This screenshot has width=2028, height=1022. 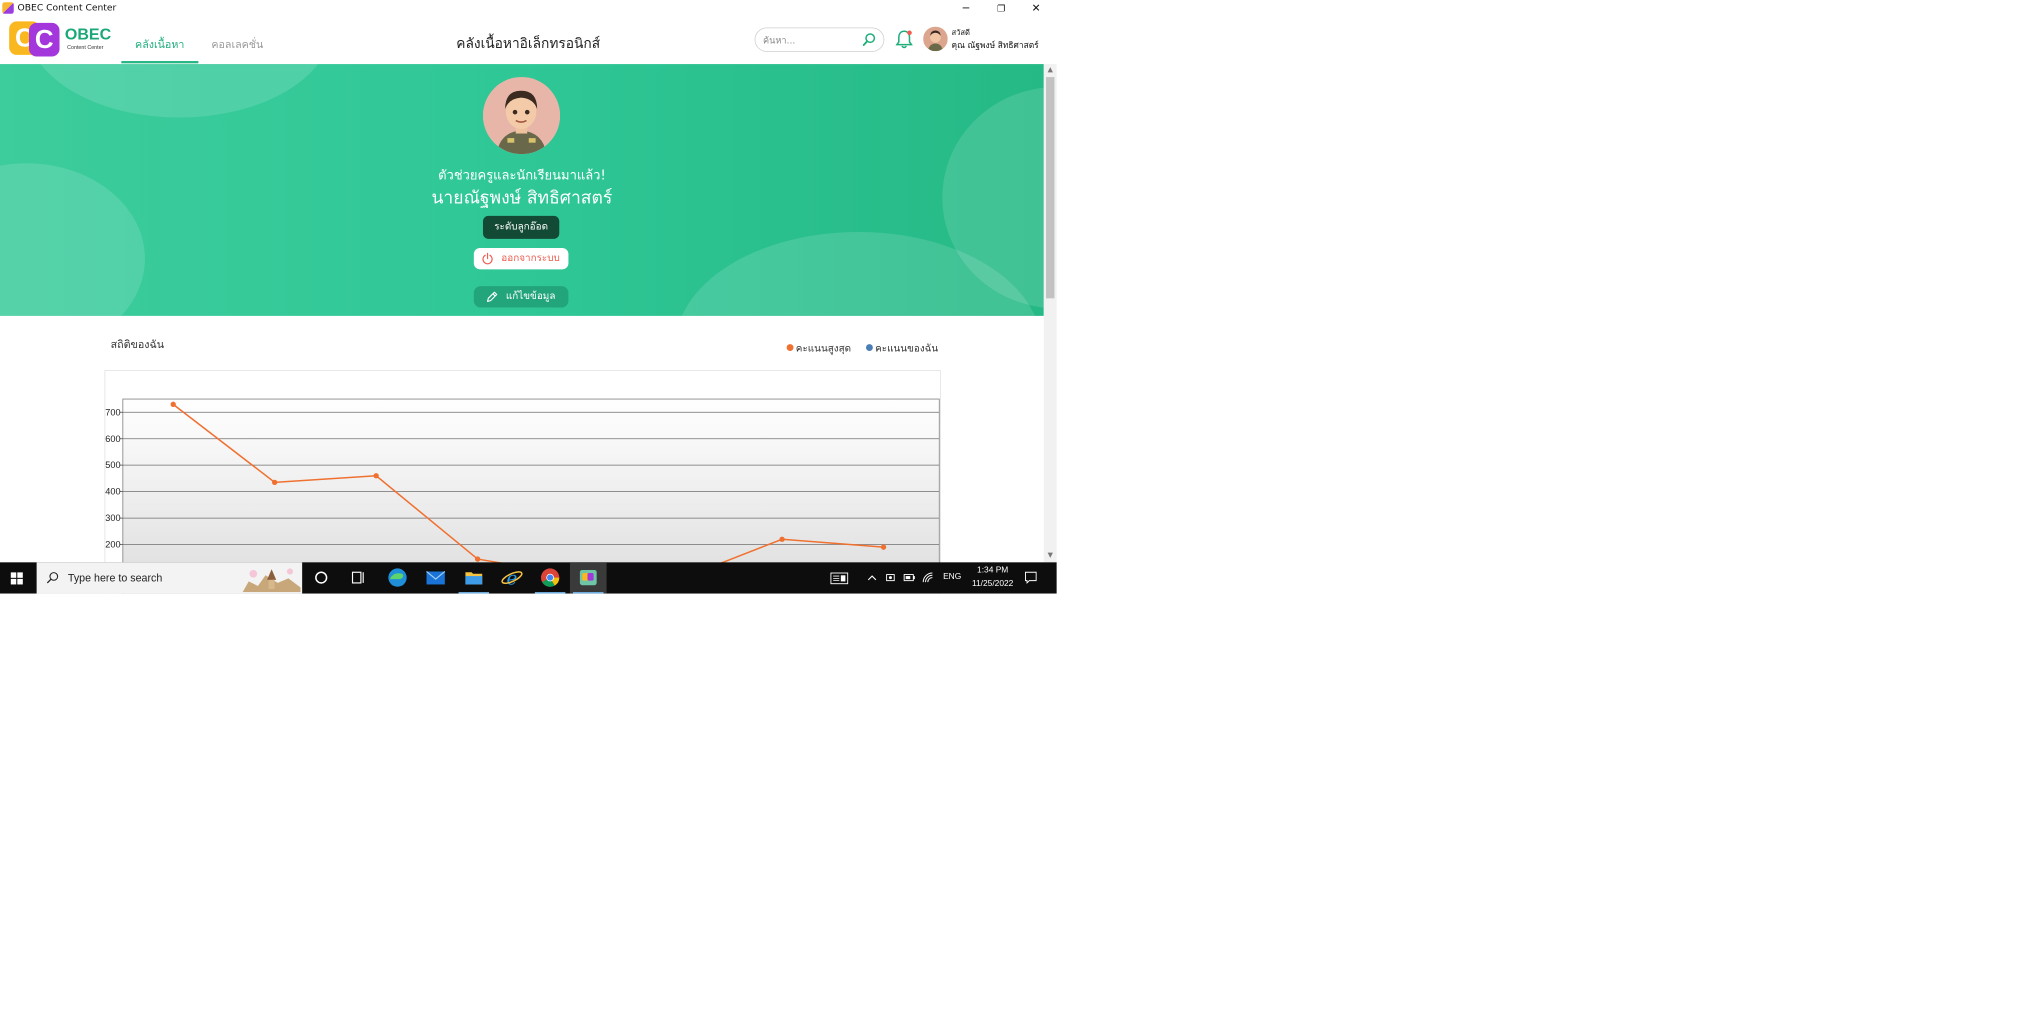 I want to click on scroll-up-icon: ▲, so click(x=1050, y=70).